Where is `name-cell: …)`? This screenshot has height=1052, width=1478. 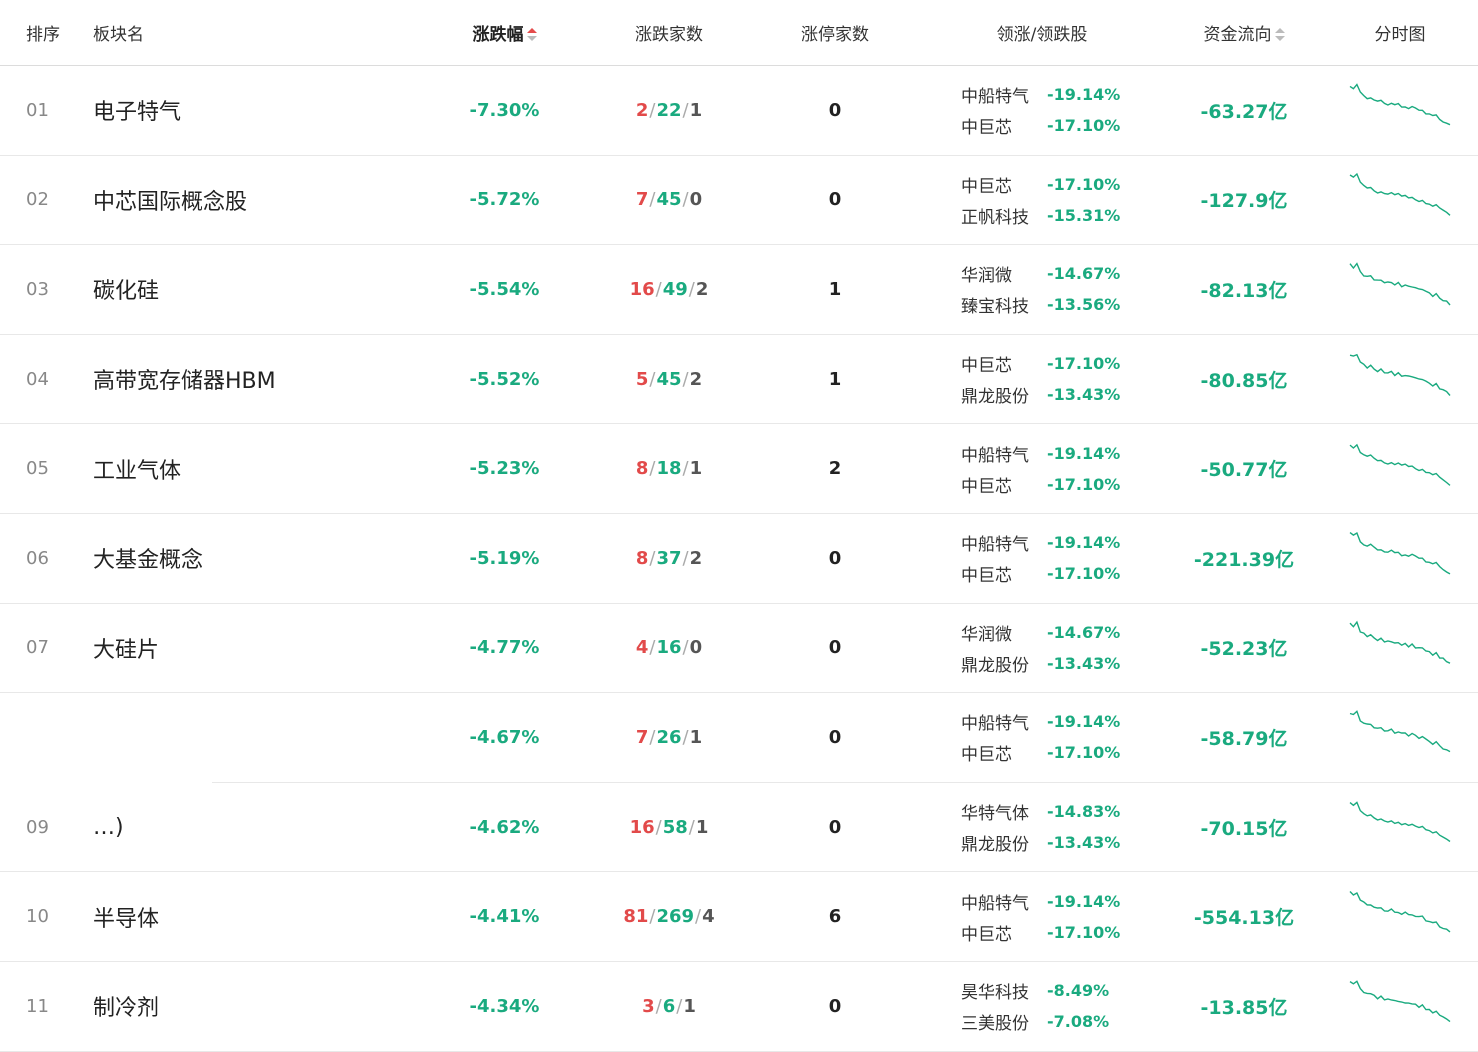 name-cell: …) is located at coordinates (258, 827).